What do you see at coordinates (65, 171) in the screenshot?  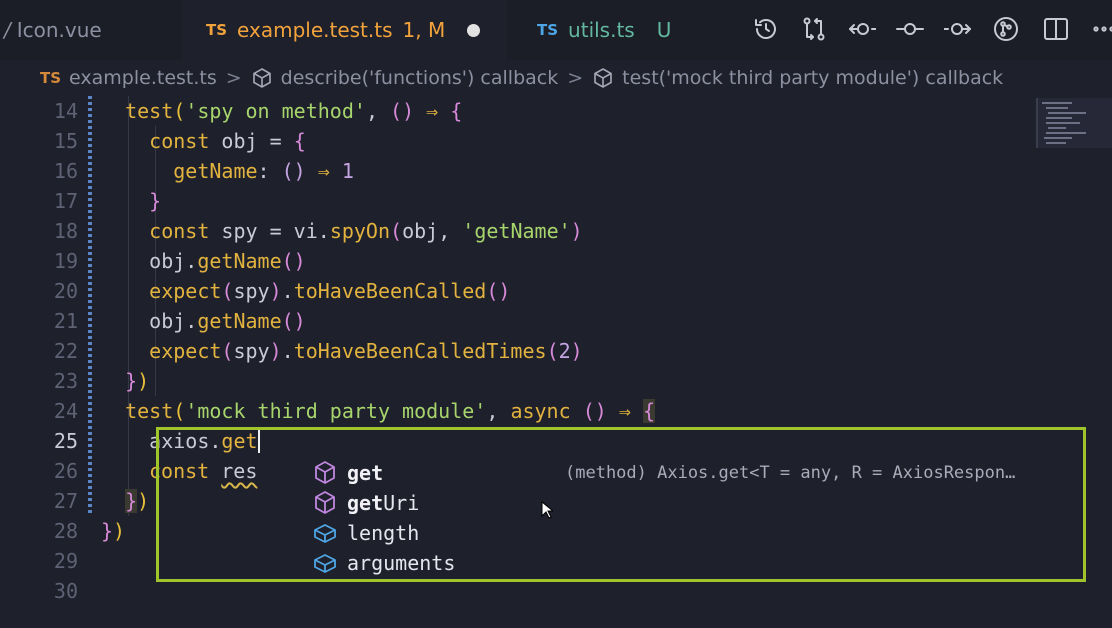 I see `line-number: 16` at bounding box center [65, 171].